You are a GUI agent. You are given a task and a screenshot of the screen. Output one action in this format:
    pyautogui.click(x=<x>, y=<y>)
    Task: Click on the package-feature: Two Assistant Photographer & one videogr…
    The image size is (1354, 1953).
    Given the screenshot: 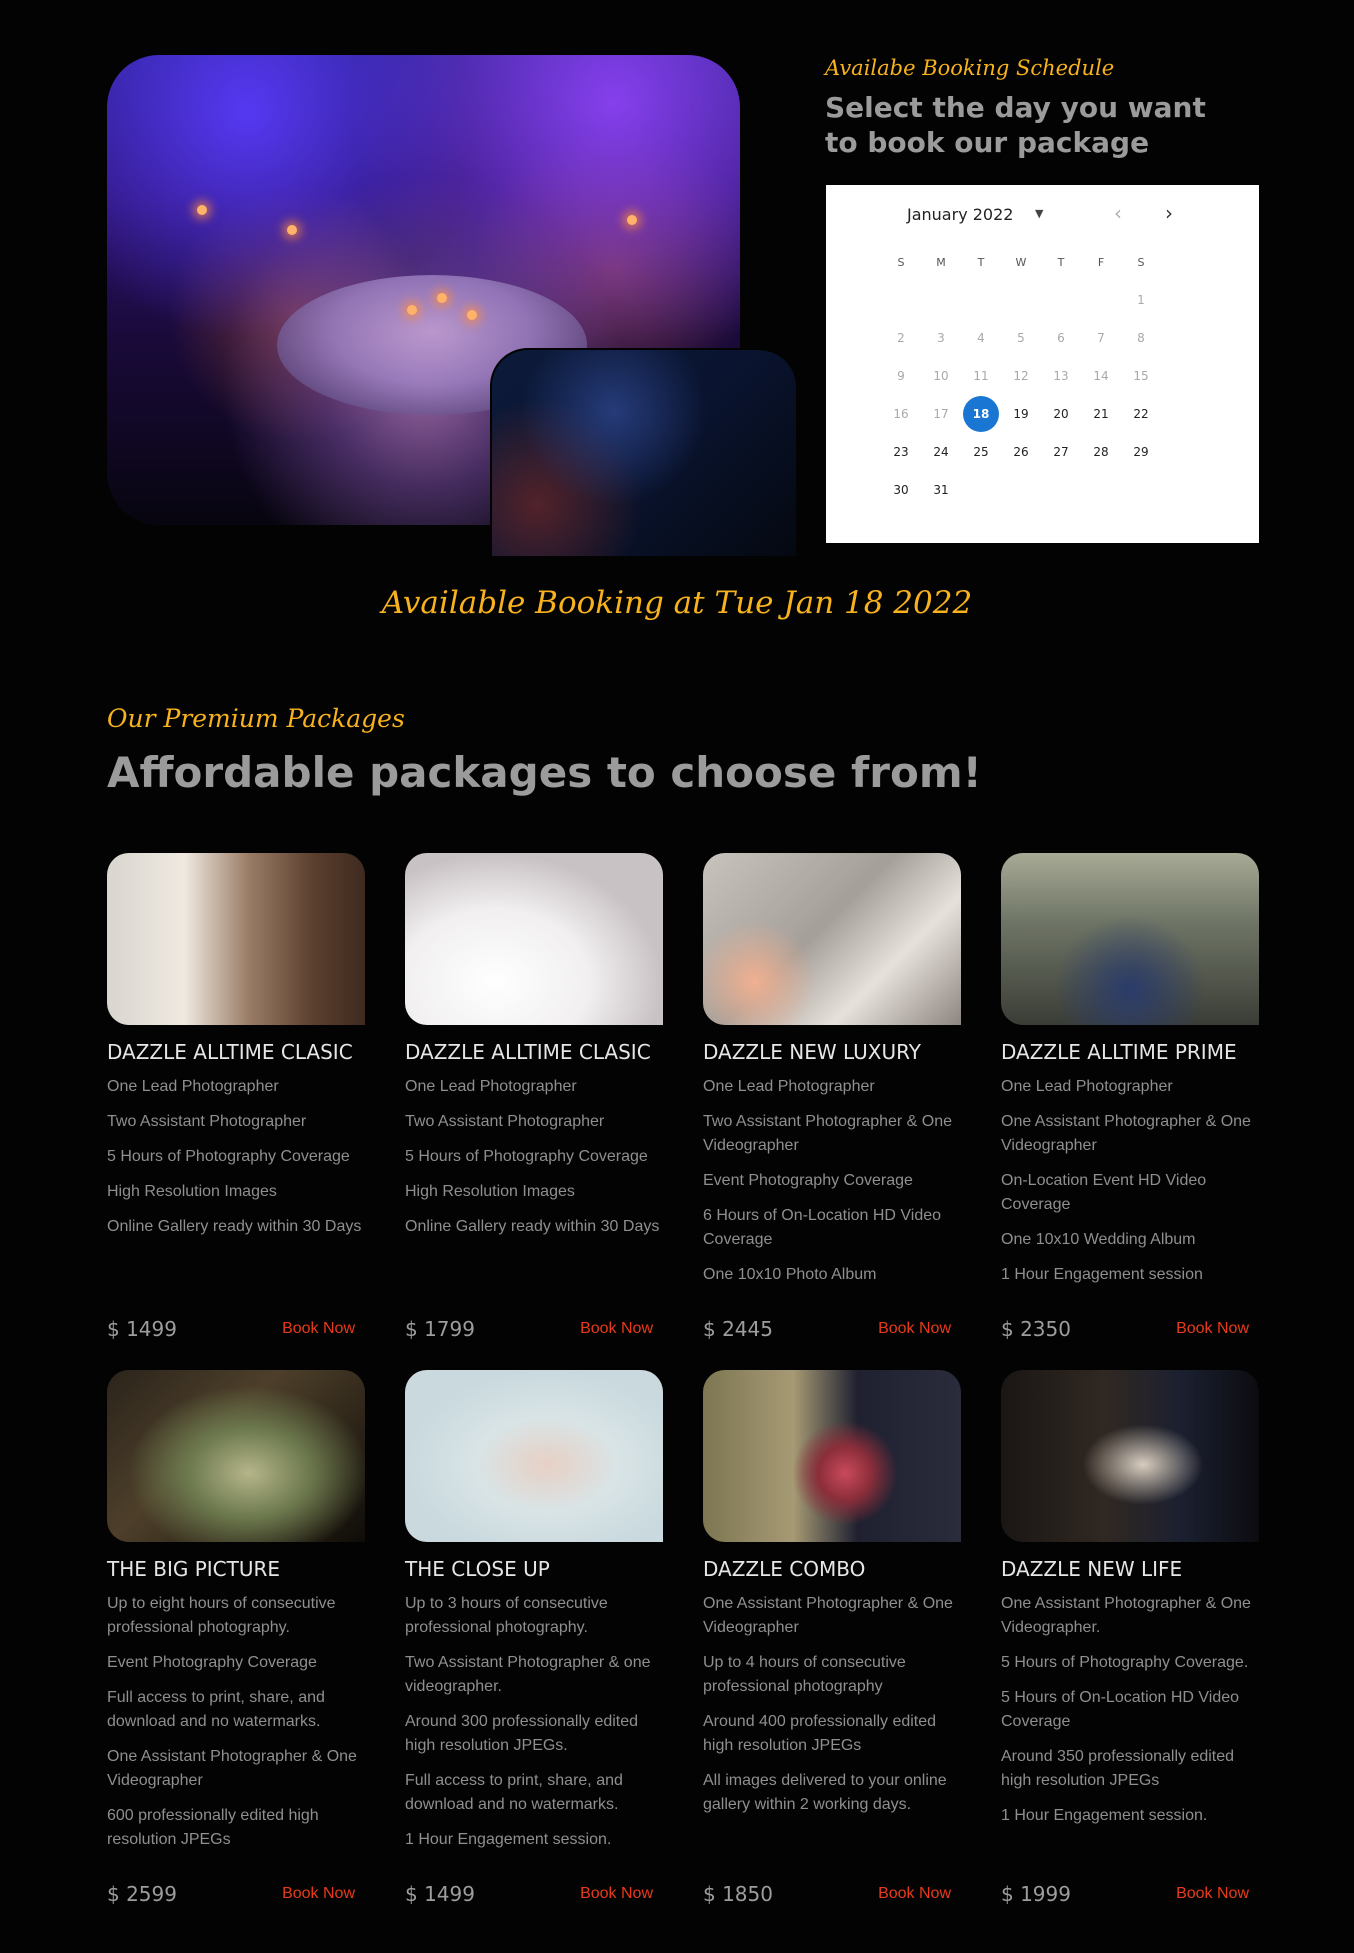 What is the action you would take?
    pyautogui.click(x=528, y=1674)
    